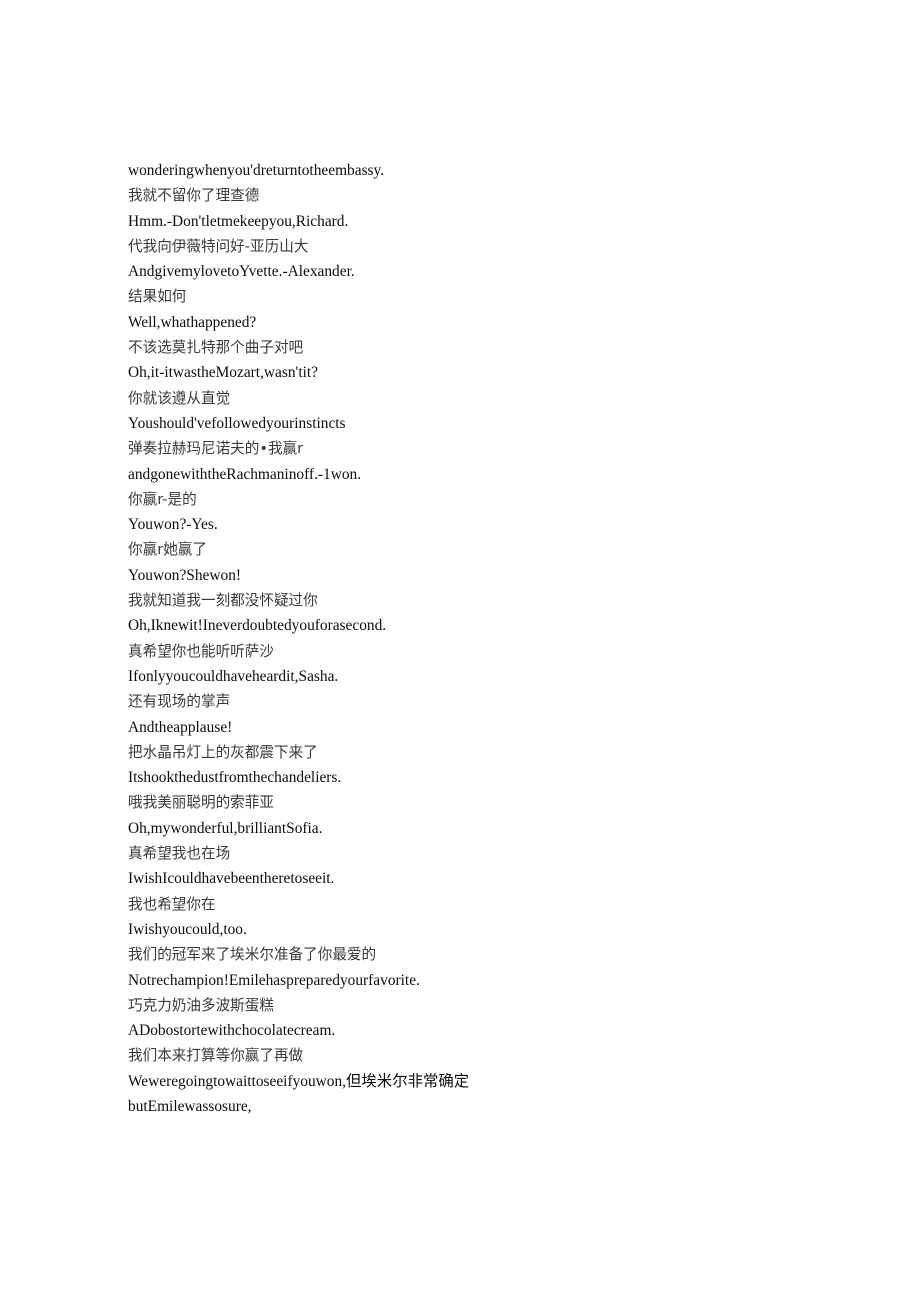 This screenshot has width=920, height=1301. What do you see at coordinates (238, 221) in the screenshot?
I see `subtitle-line: Hmm.-Don'tletmekeepyou,Richard.` at bounding box center [238, 221].